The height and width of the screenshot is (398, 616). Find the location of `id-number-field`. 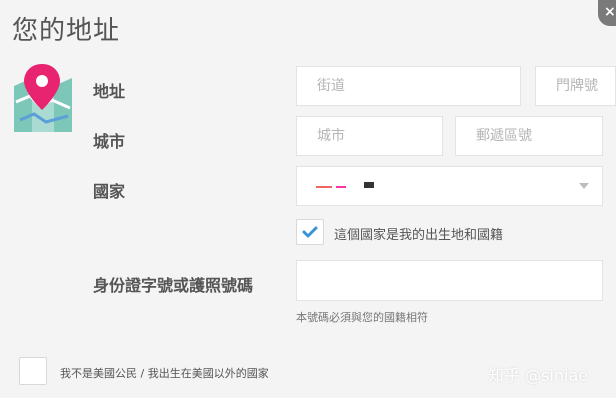

id-number-field is located at coordinates (449, 280).